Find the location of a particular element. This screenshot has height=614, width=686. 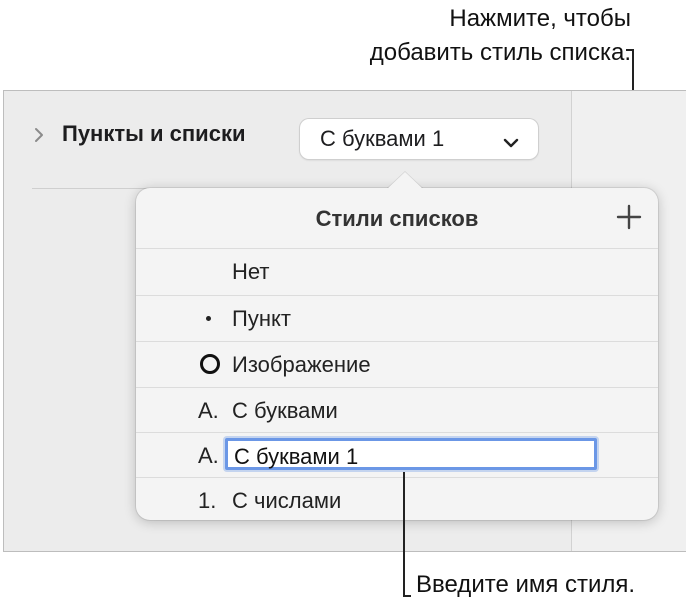

section-label: Пункты и списки is located at coordinates (154, 133).